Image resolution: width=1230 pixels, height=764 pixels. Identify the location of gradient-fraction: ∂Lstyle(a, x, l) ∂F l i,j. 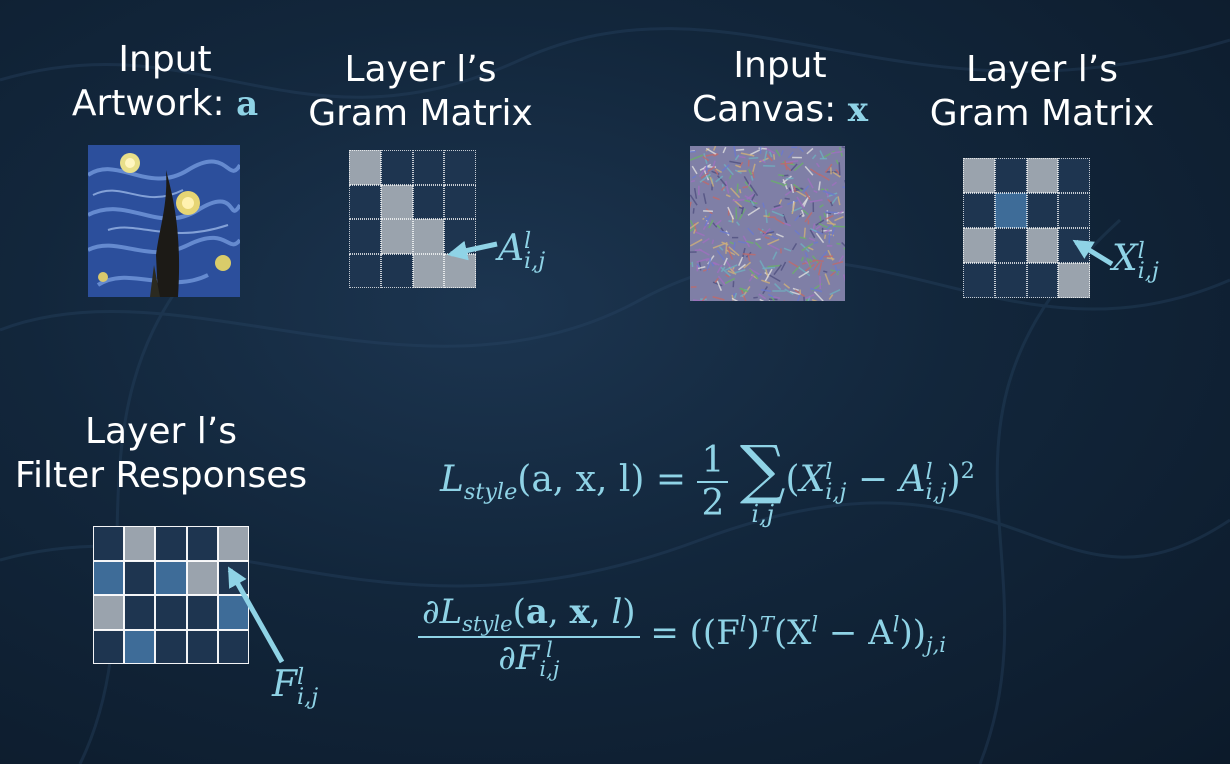
(529, 635).